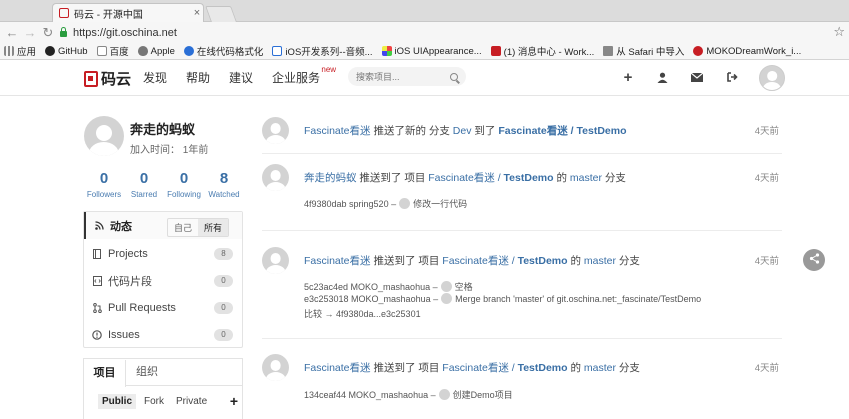 The width and height of the screenshot is (849, 419). I want to click on close-tab-icon: ×, so click(197, 13).